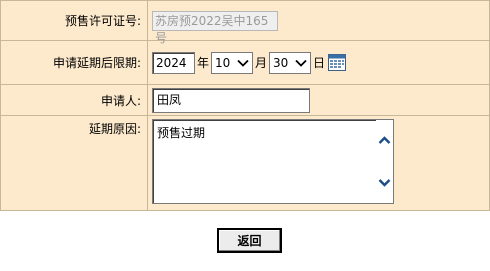 The image size is (490, 271). What do you see at coordinates (203, 63) in the screenshot?
I see `year-unit-label: 年` at bounding box center [203, 63].